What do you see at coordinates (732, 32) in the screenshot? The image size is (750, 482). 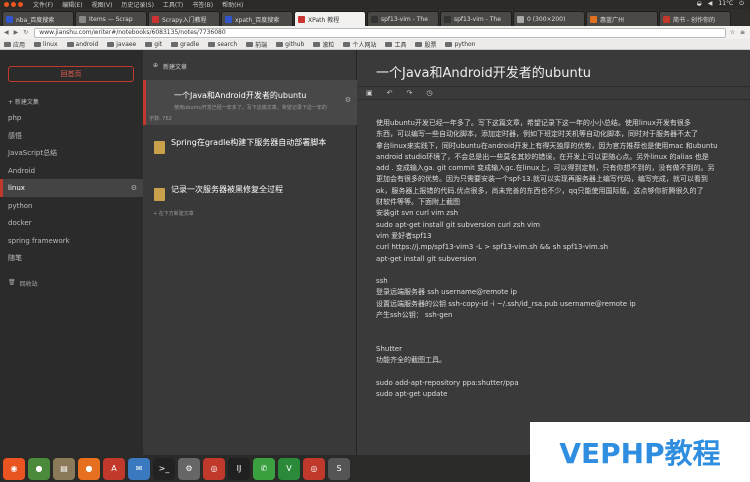 I see `star-icon: ☆` at bounding box center [732, 32].